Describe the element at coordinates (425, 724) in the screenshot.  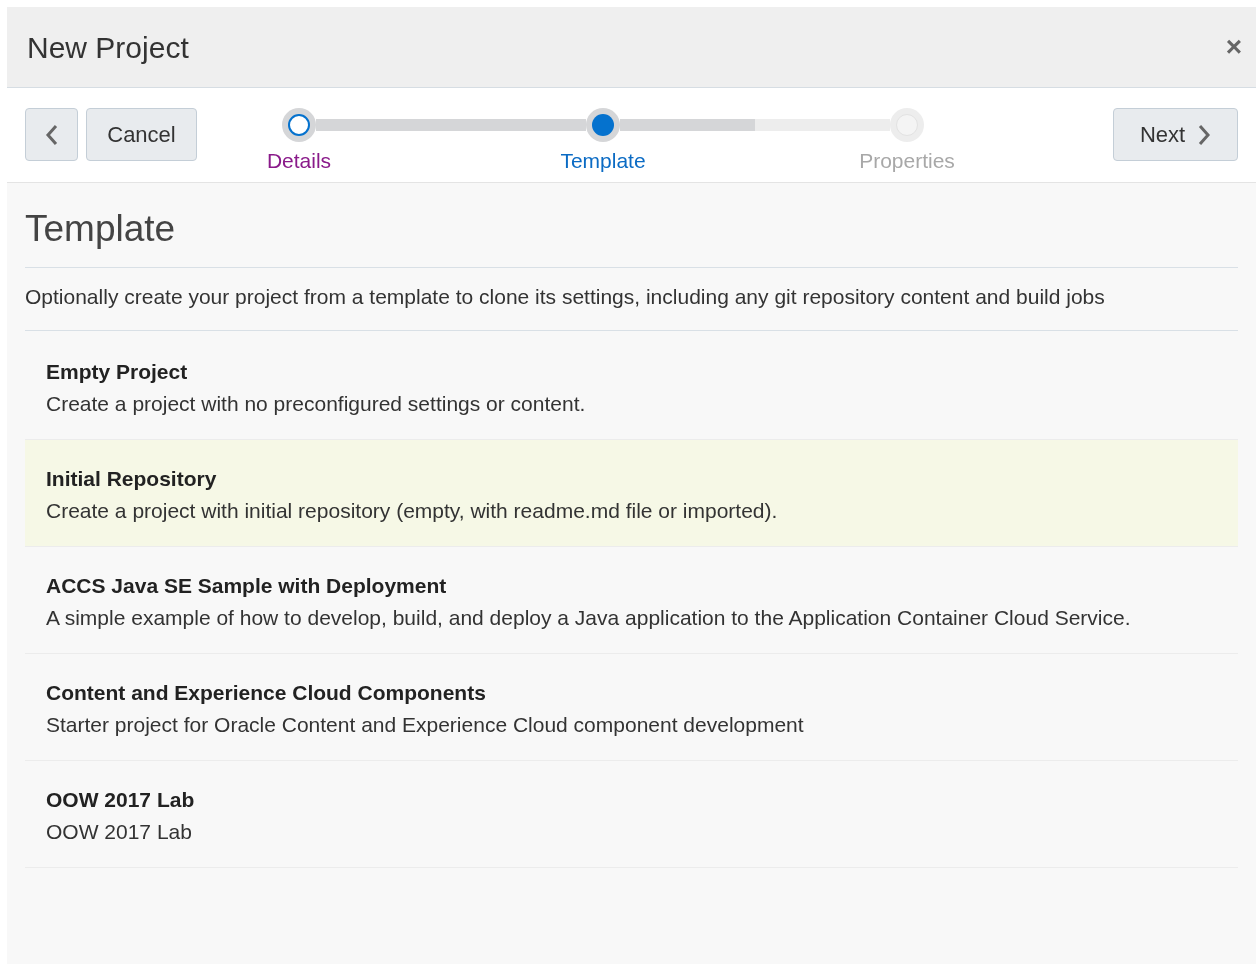
I see `template-description: Starter project for Oracle Content and Experience Cloud component development` at that location.